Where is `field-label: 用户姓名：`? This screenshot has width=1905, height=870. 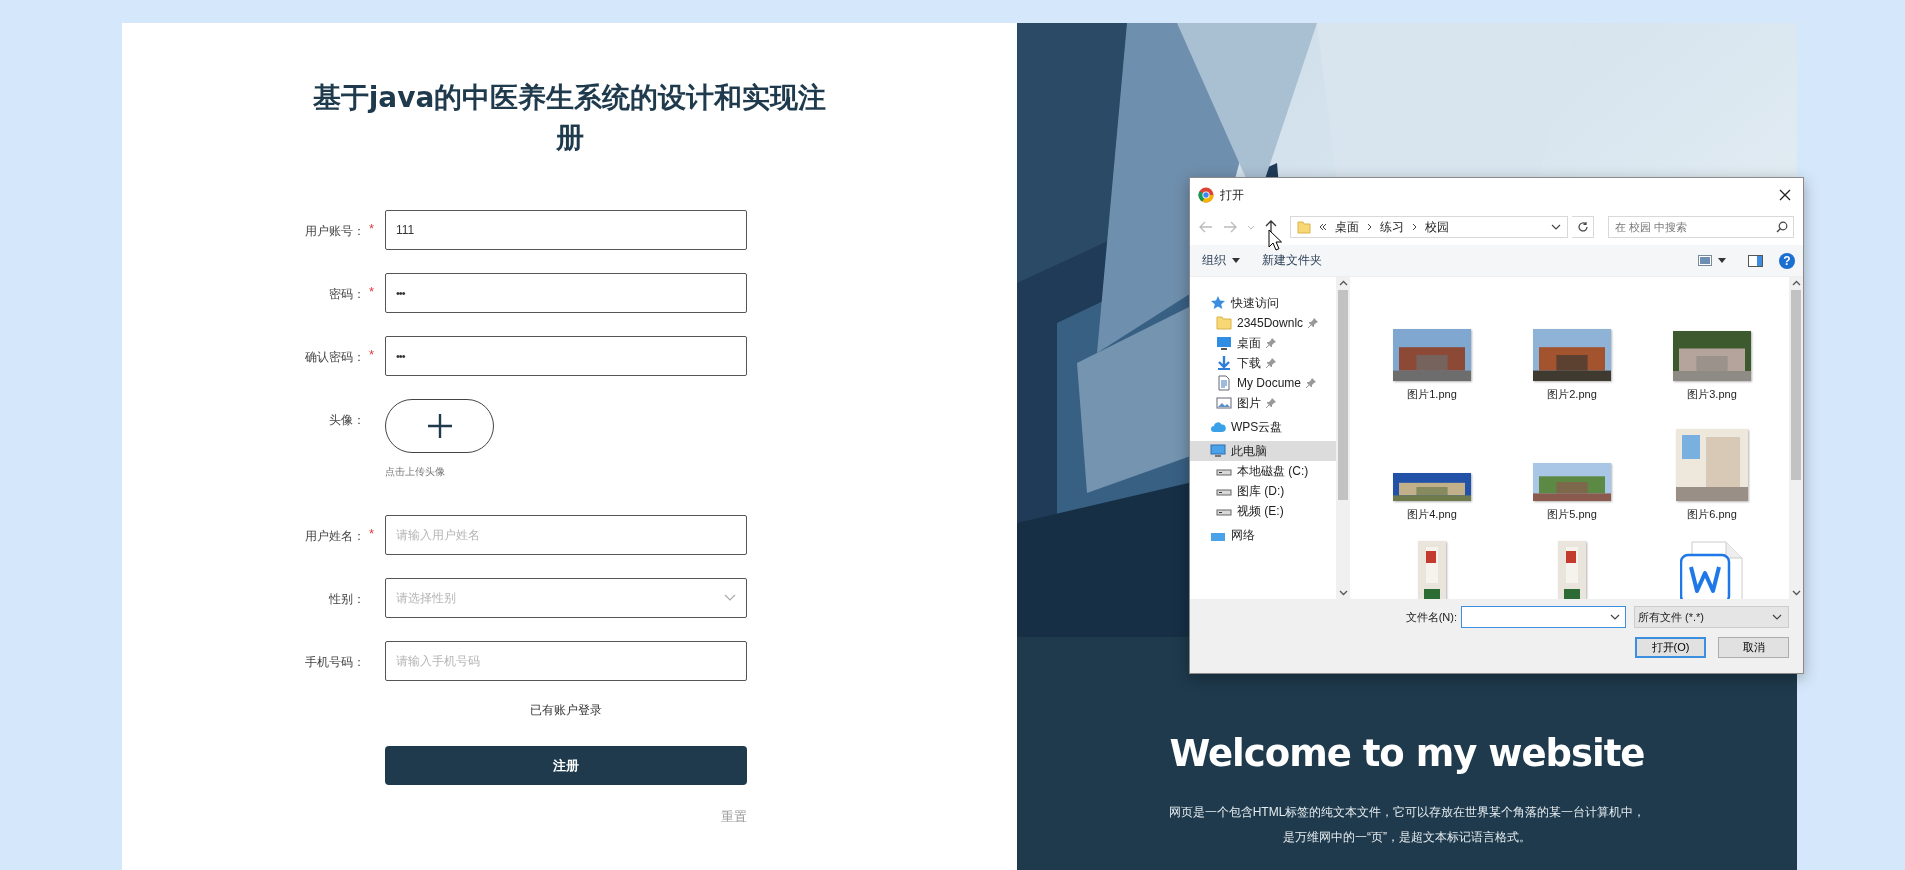 field-label: 用户姓名： is located at coordinates (335, 536).